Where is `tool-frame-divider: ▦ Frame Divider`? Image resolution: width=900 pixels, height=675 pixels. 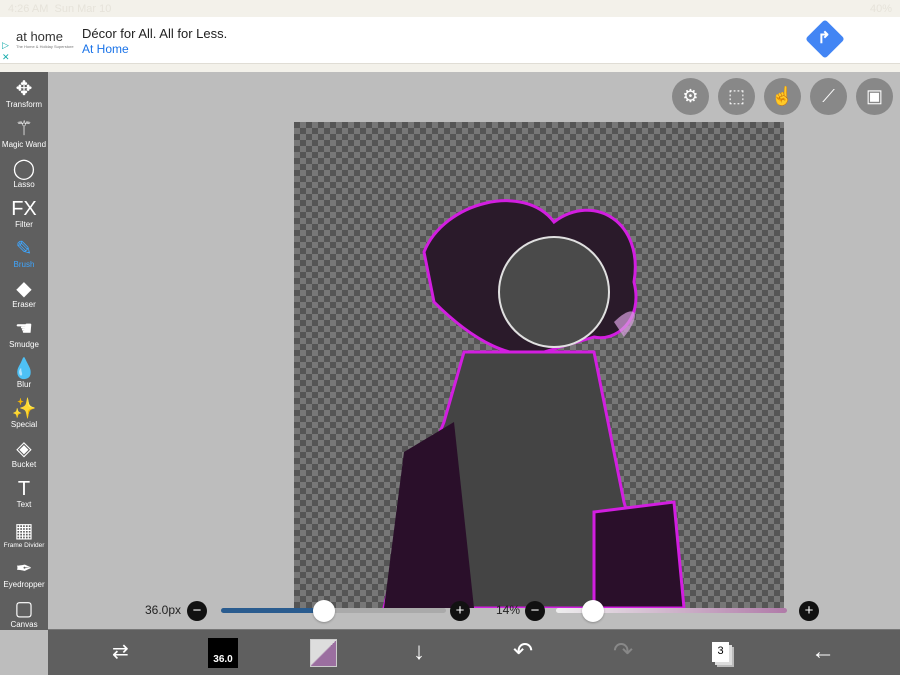
tool-frame-divider: ▦ Frame Divider is located at coordinates (24, 532).